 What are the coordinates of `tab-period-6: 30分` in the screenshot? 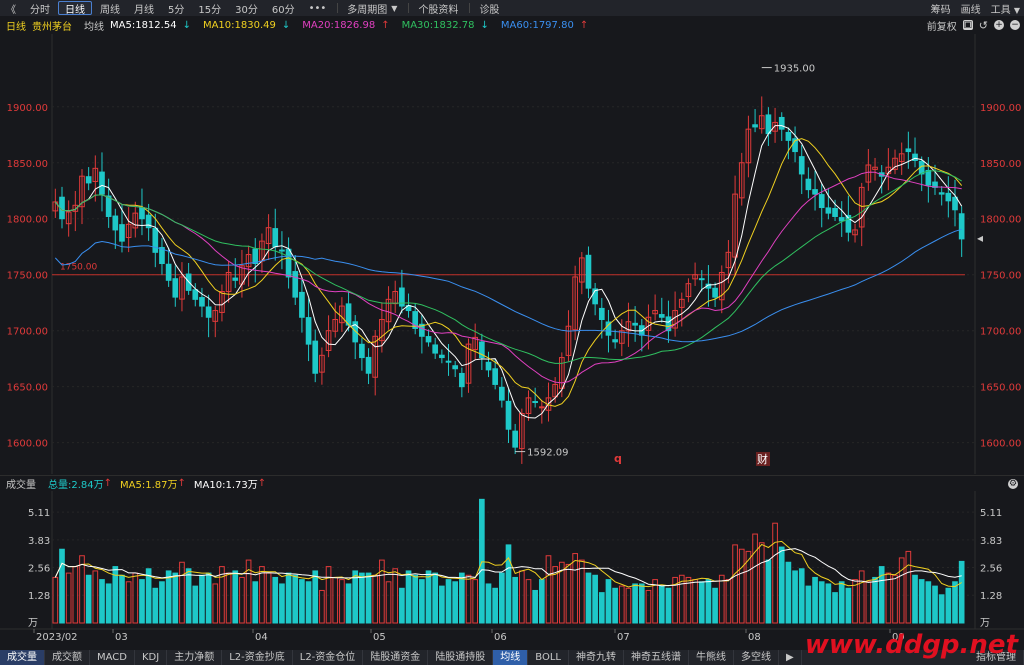 It's located at (246, 8).